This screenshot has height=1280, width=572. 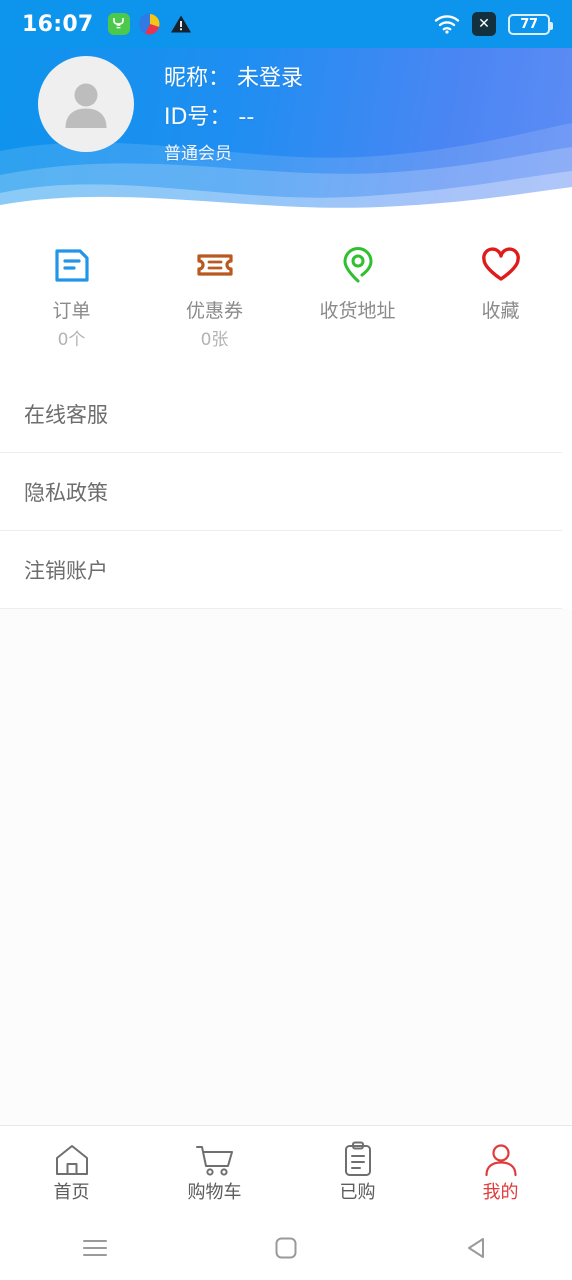 What do you see at coordinates (357, 311) in the screenshot?
I see `quick-action-label: 收货地址` at bounding box center [357, 311].